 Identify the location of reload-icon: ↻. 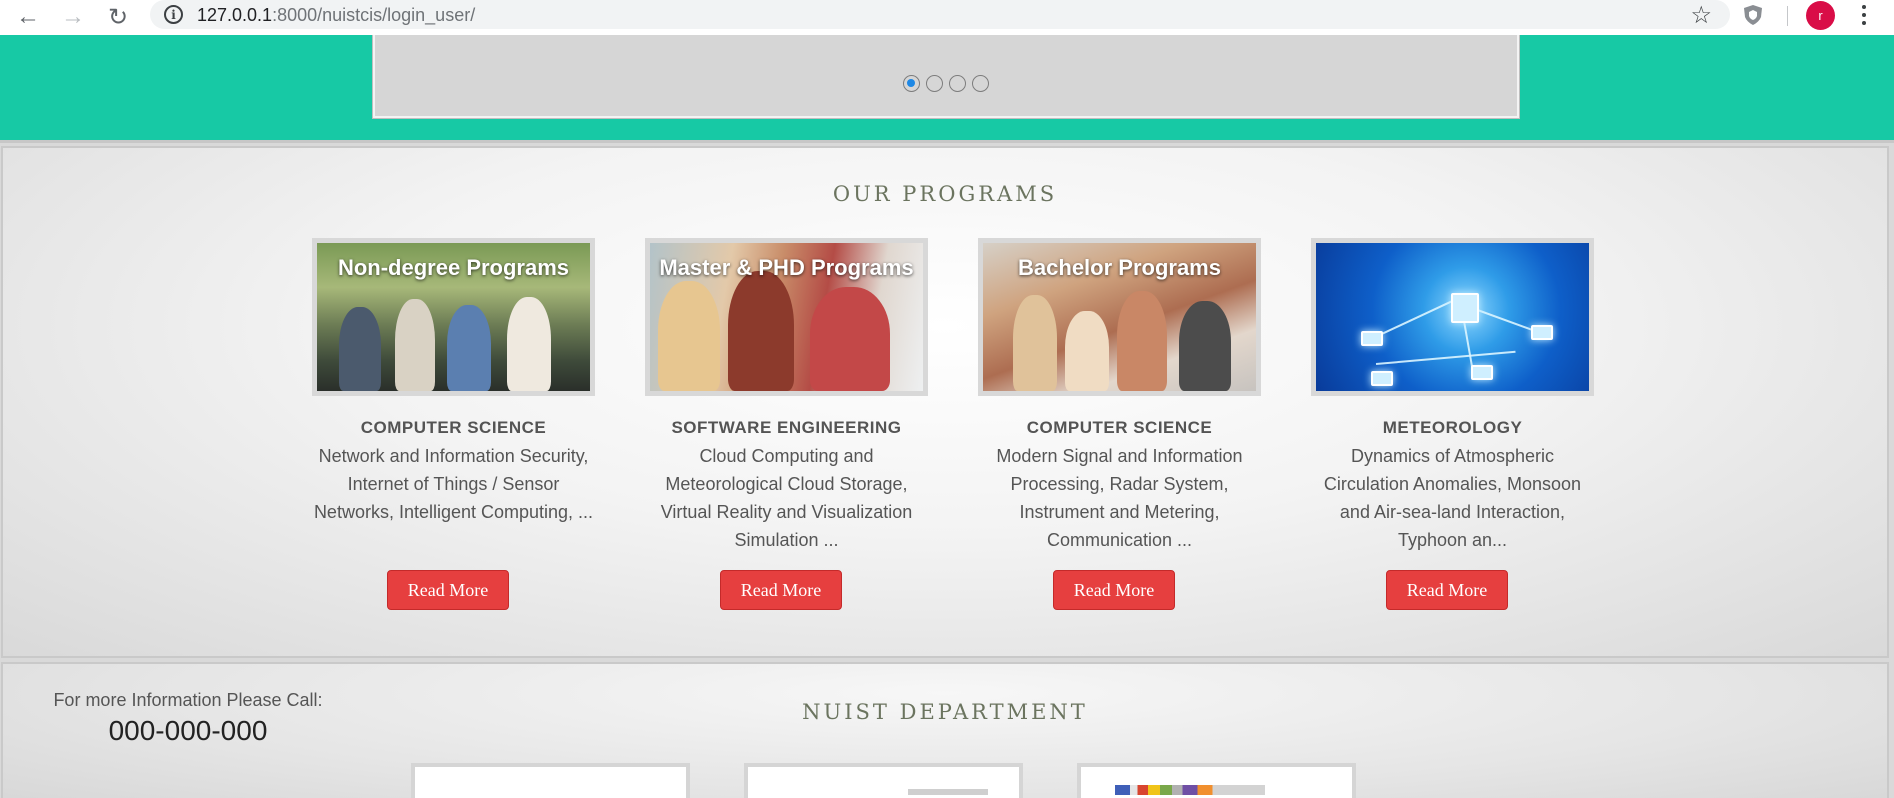
(118, 17).